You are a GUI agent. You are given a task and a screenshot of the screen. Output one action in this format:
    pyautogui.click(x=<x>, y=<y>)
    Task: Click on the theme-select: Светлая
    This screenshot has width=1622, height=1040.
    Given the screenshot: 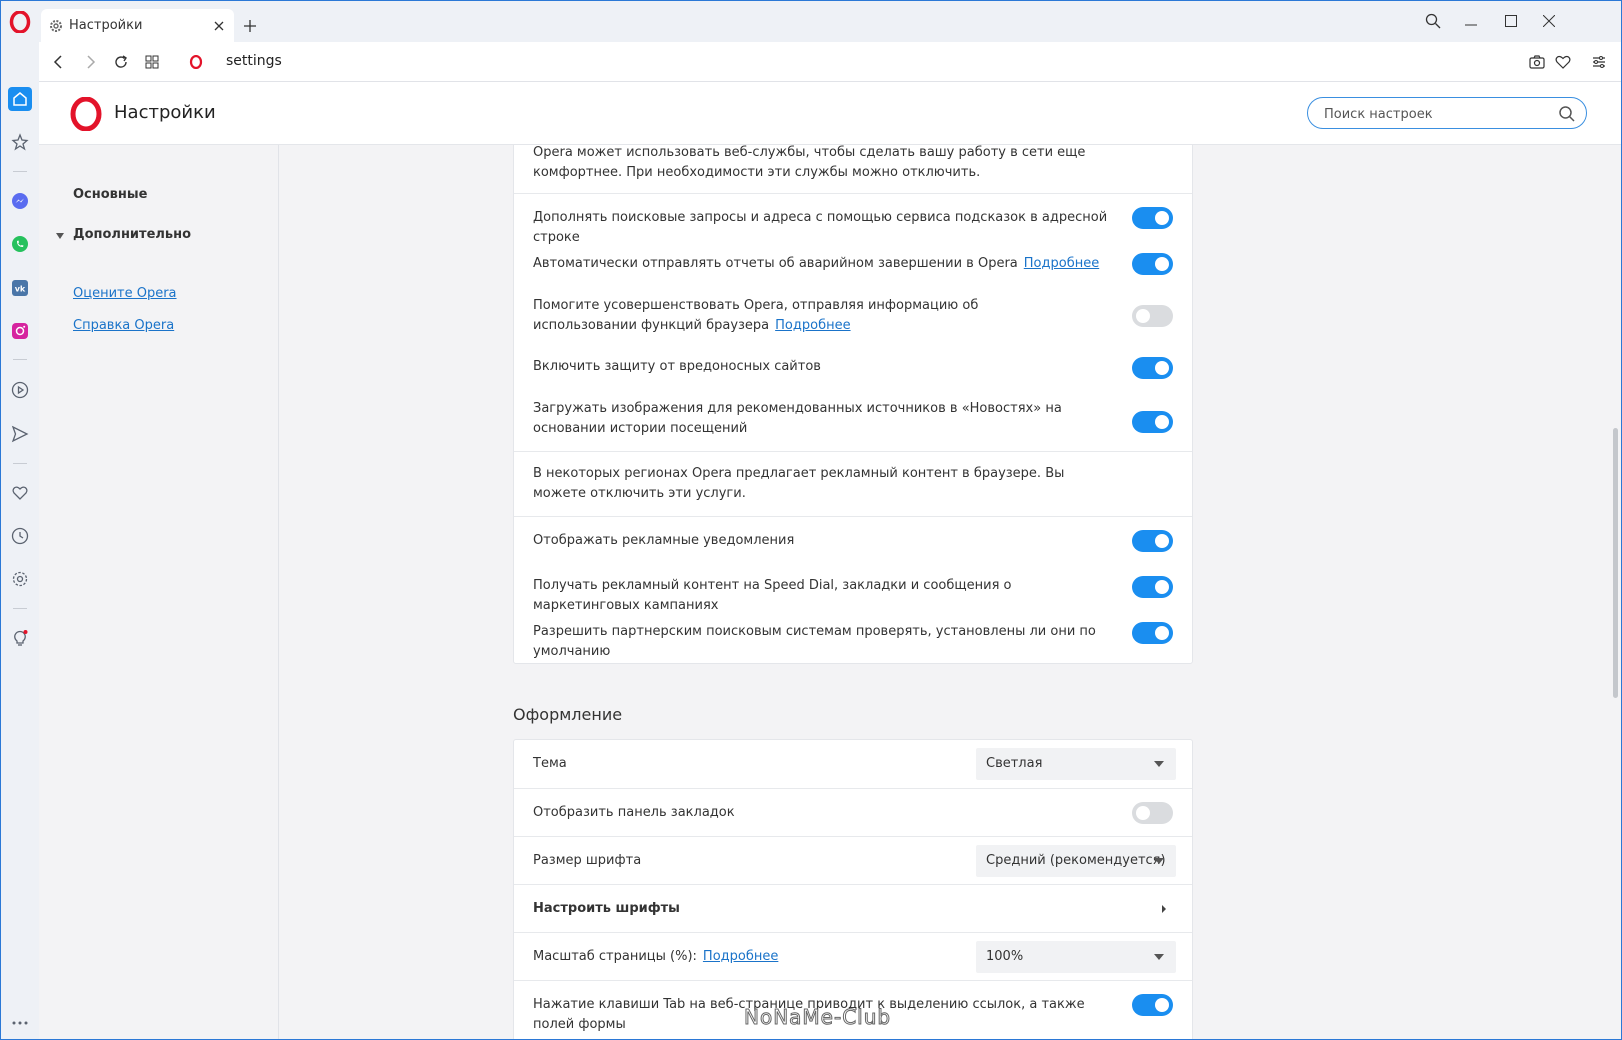 What is the action you would take?
    pyautogui.click(x=1076, y=764)
    